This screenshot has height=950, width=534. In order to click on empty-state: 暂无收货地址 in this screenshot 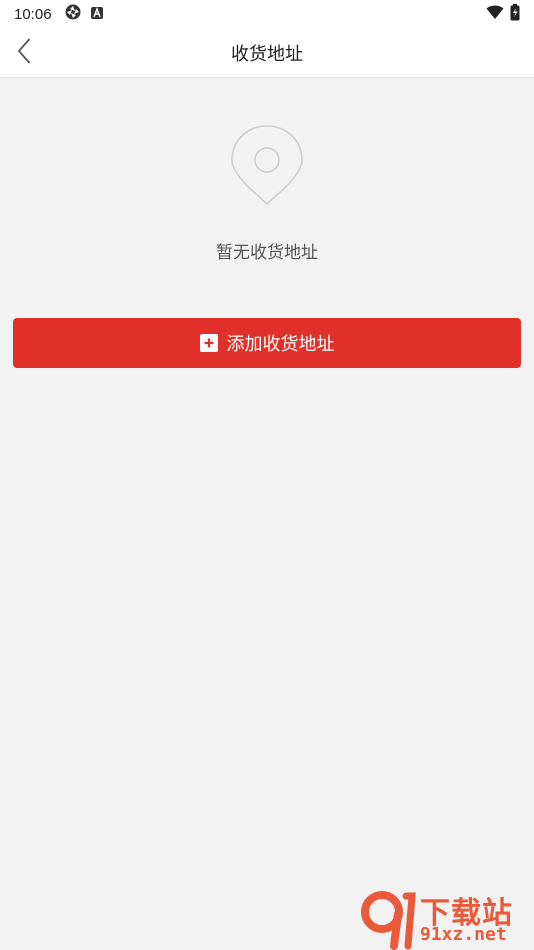, I will do `click(267, 193)`.